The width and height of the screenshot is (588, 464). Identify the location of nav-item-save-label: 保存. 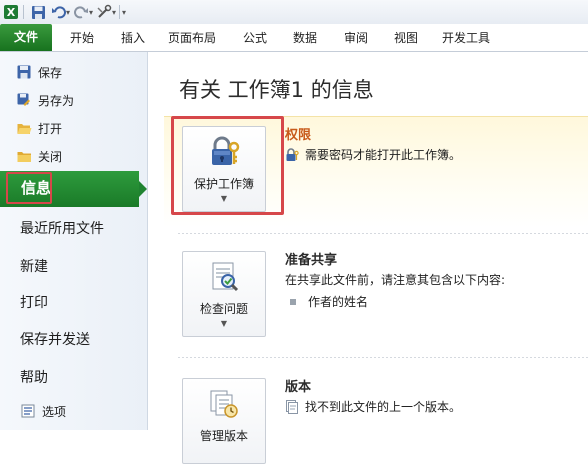
(50, 72).